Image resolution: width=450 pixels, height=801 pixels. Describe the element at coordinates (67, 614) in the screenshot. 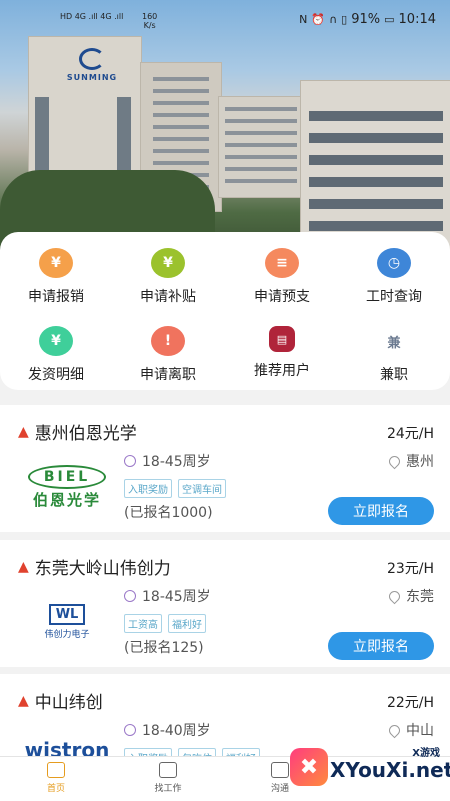

I see `wl-logo-text: WL` at that location.